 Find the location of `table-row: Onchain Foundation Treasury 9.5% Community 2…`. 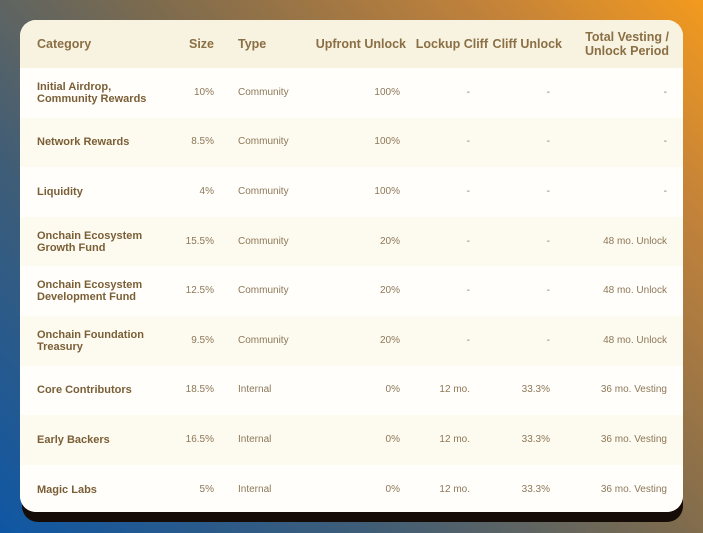

table-row: Onchain Foundation Treasury 9.5% Community 2… is located at coordinates (351, 340).